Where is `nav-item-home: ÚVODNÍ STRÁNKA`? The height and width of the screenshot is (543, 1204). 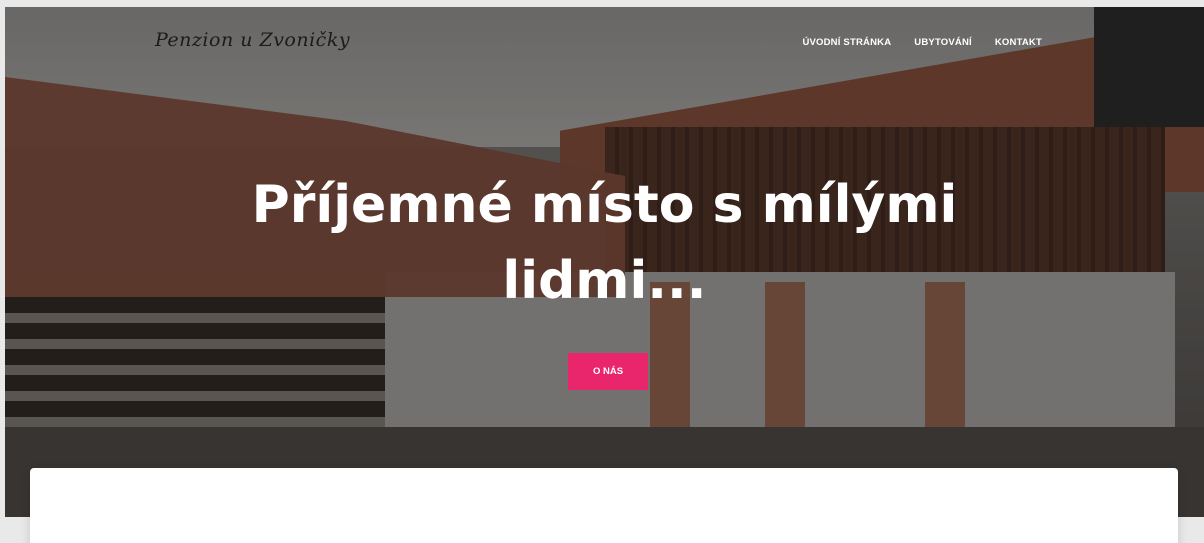 nav-item-home: ÚVODNÍ STRÁNKA is located at coordinates (846, 42).